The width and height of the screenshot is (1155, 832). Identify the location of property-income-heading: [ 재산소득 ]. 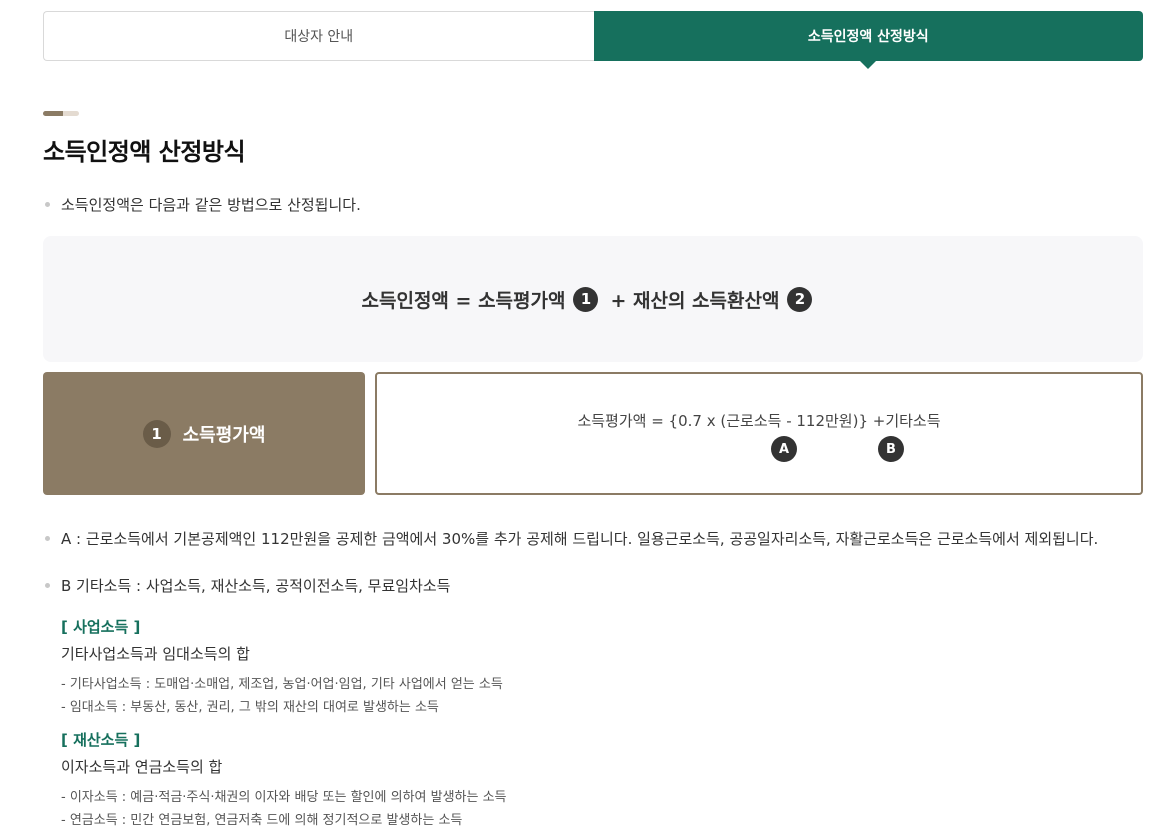
(101, 740).